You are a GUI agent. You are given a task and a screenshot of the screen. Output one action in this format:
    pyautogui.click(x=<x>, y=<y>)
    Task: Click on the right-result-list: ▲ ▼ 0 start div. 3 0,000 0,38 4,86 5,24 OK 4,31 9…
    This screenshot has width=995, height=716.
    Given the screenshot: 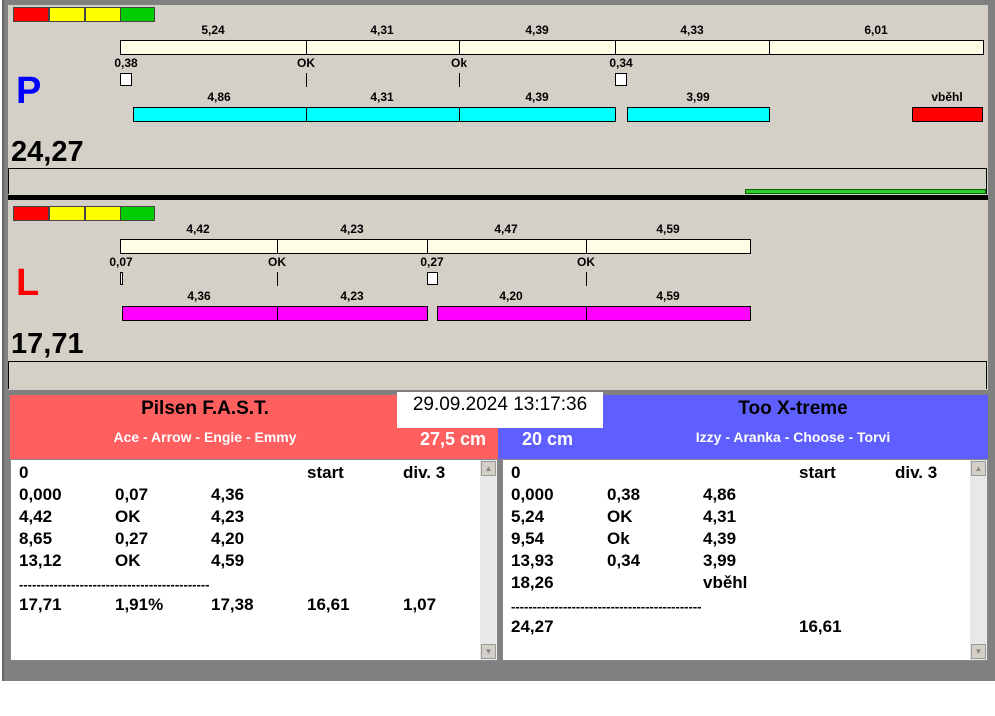 What is the action you would take?
    pyautogui.click(x=745, y=560)
    